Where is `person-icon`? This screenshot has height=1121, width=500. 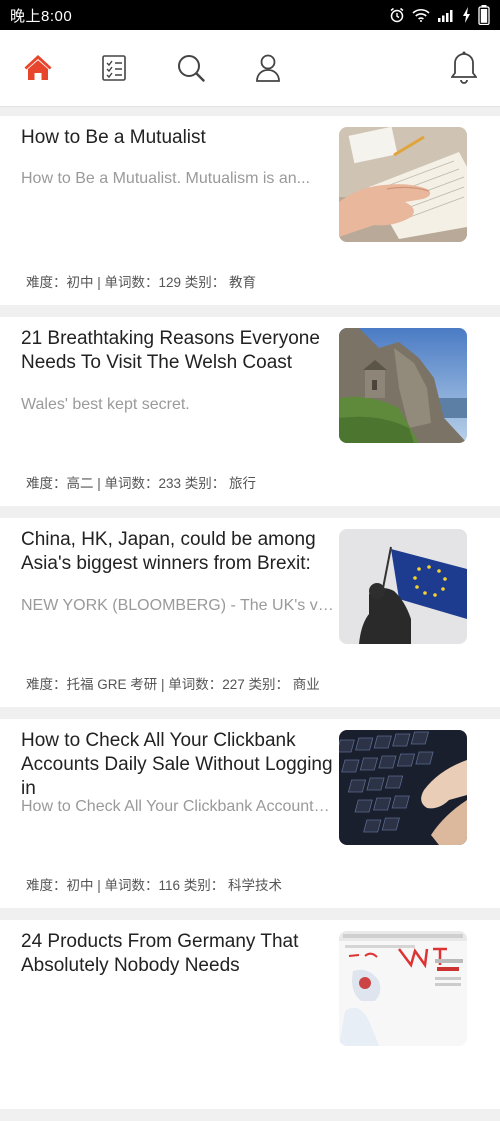 person-icon is located at coordinates (268, 68).